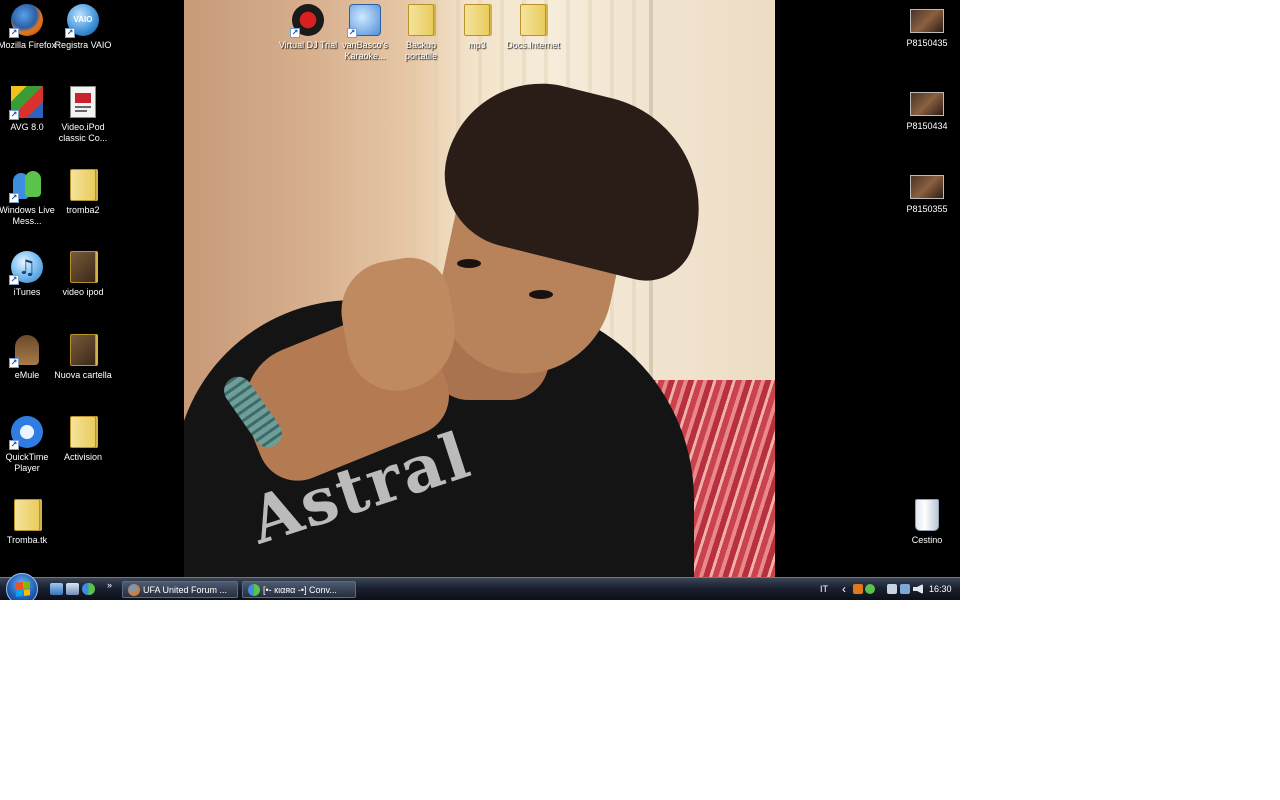  What do you see at coordinates (109, 585) in the screenshot?
I see `quicklaunch-chevron: »` at bounding box center [109, 585].